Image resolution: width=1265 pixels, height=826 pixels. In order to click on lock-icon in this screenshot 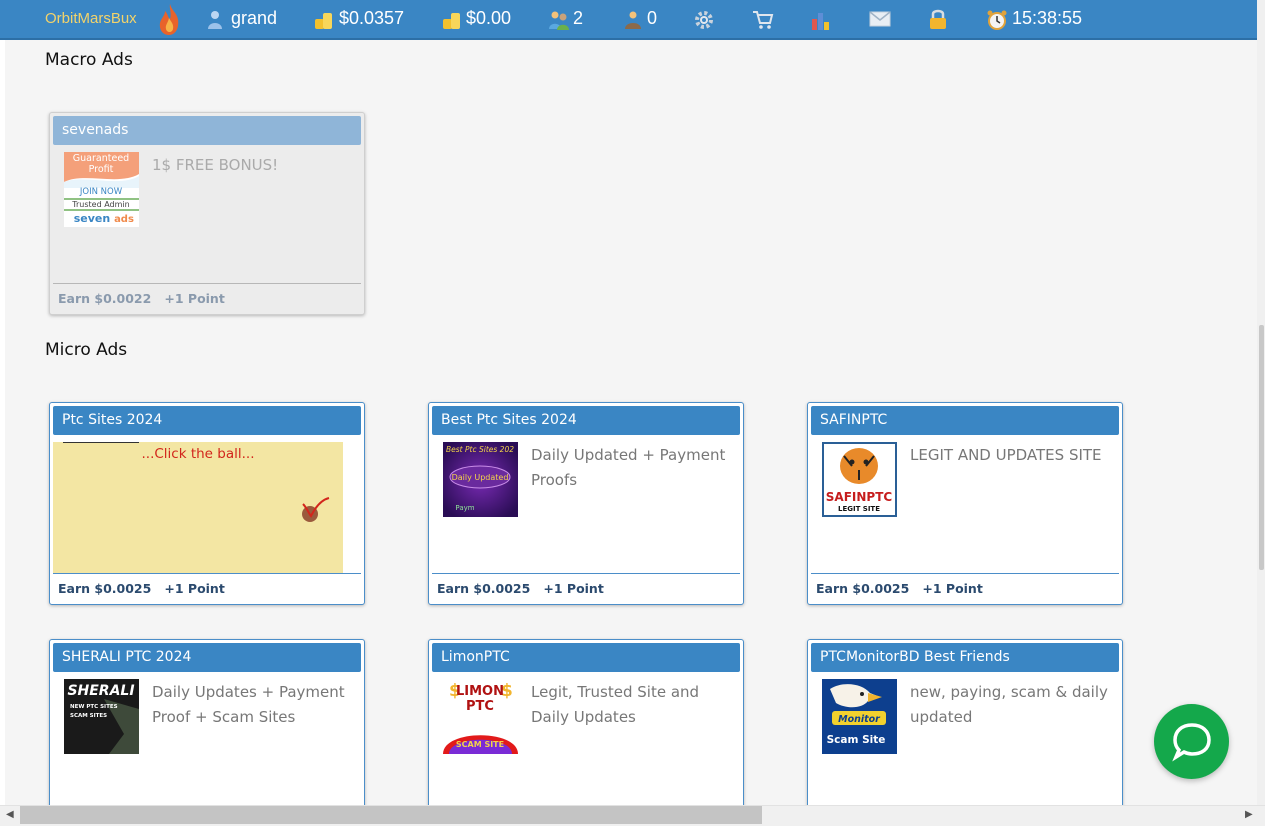, I will do `click(938, 19)`.